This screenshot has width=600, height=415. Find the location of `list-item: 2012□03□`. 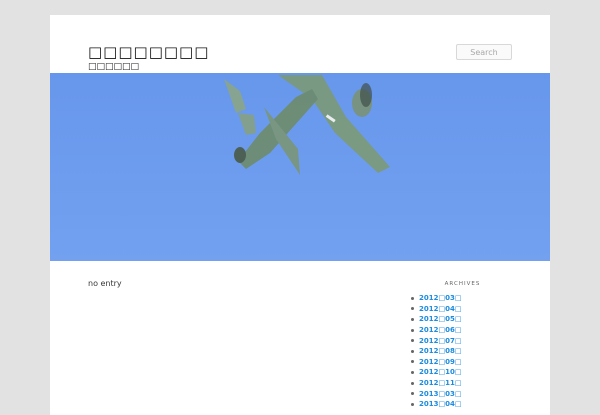

list-item: 2012□03□ is located at coordinates (460, 298).